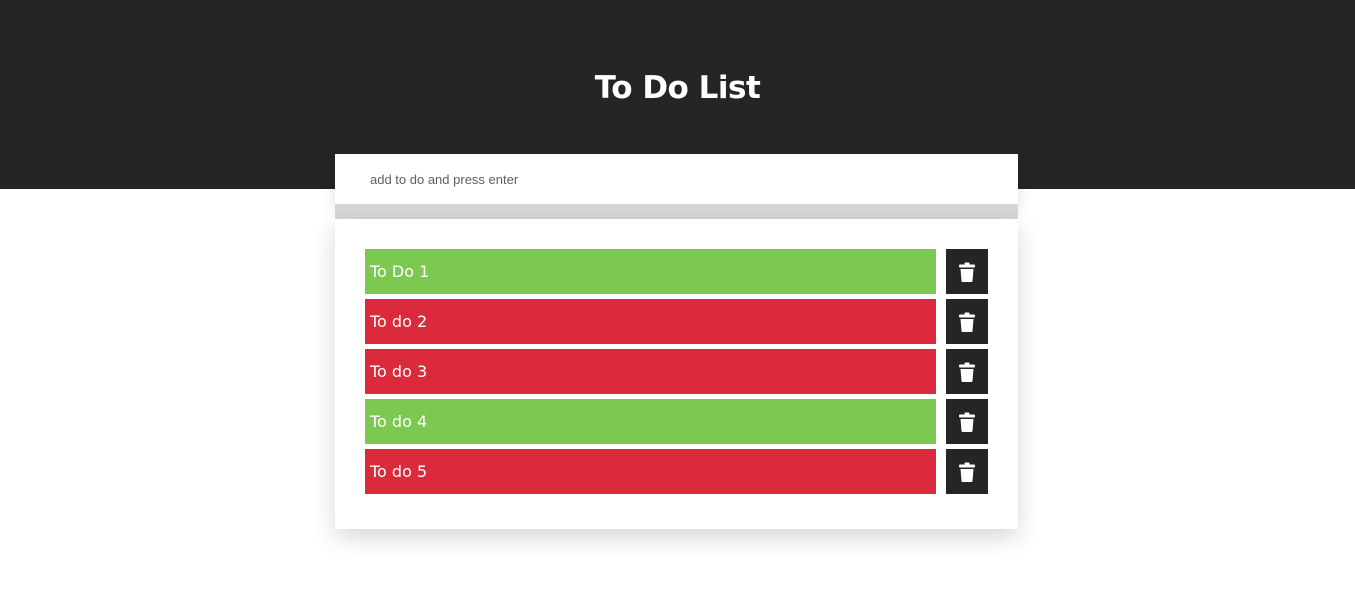 This screenshot has width=1355, height=597. What do you see at coordinates (650, 471) in the screenshot?
I see `todo-item-label: To do 5` at bounding box center [650, 471].